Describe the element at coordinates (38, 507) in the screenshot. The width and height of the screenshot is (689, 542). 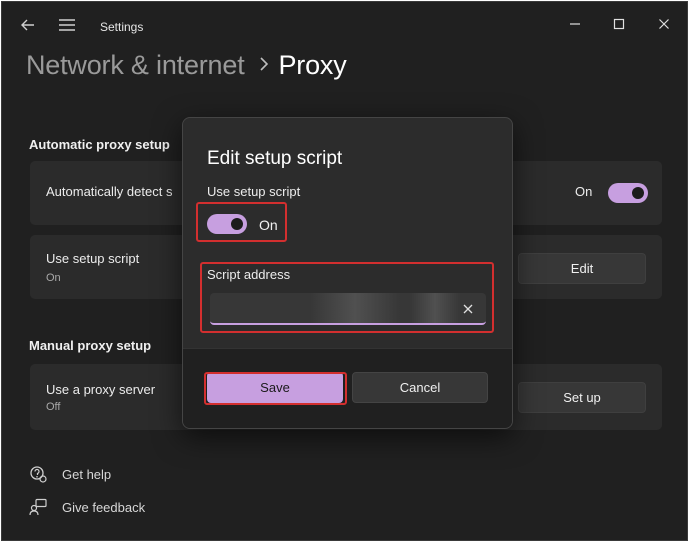
I see `feedback-icon` at that location.